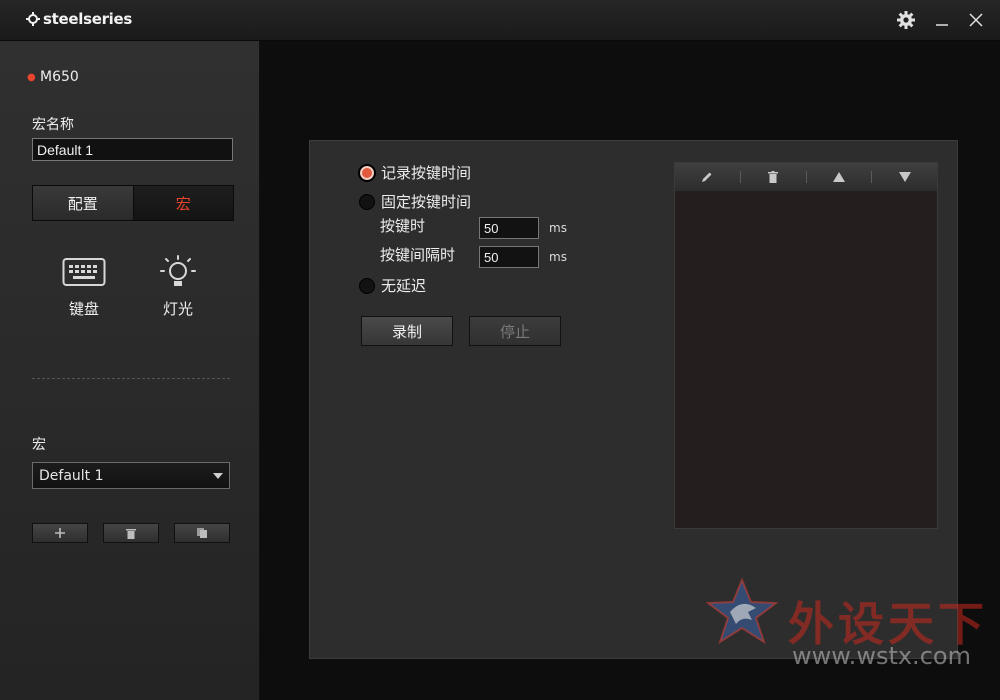  What do you see at coordinates (500, 20) in the screenshot?
I see `title-bar: steelseries` at bounding box center [500, 20].